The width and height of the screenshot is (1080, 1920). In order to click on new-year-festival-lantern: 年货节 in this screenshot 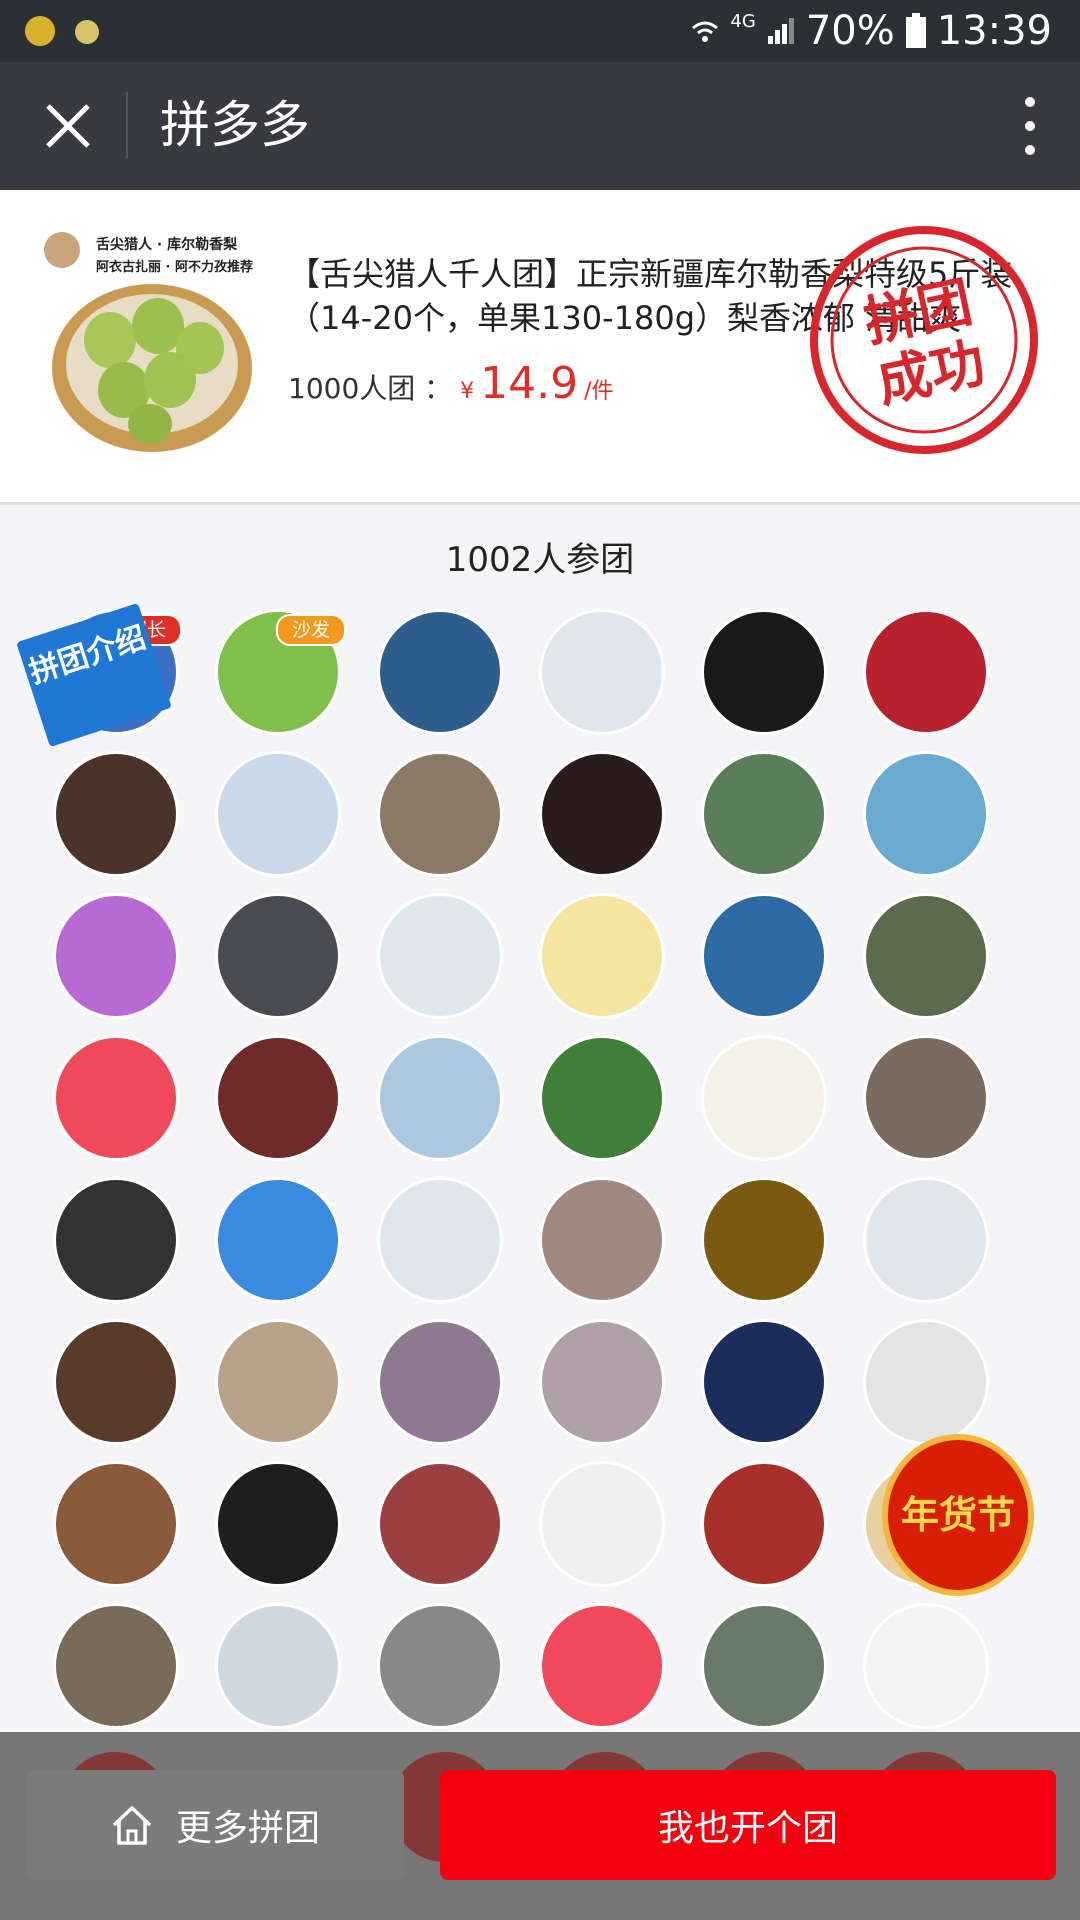, I will do `click(958, 1515)`.